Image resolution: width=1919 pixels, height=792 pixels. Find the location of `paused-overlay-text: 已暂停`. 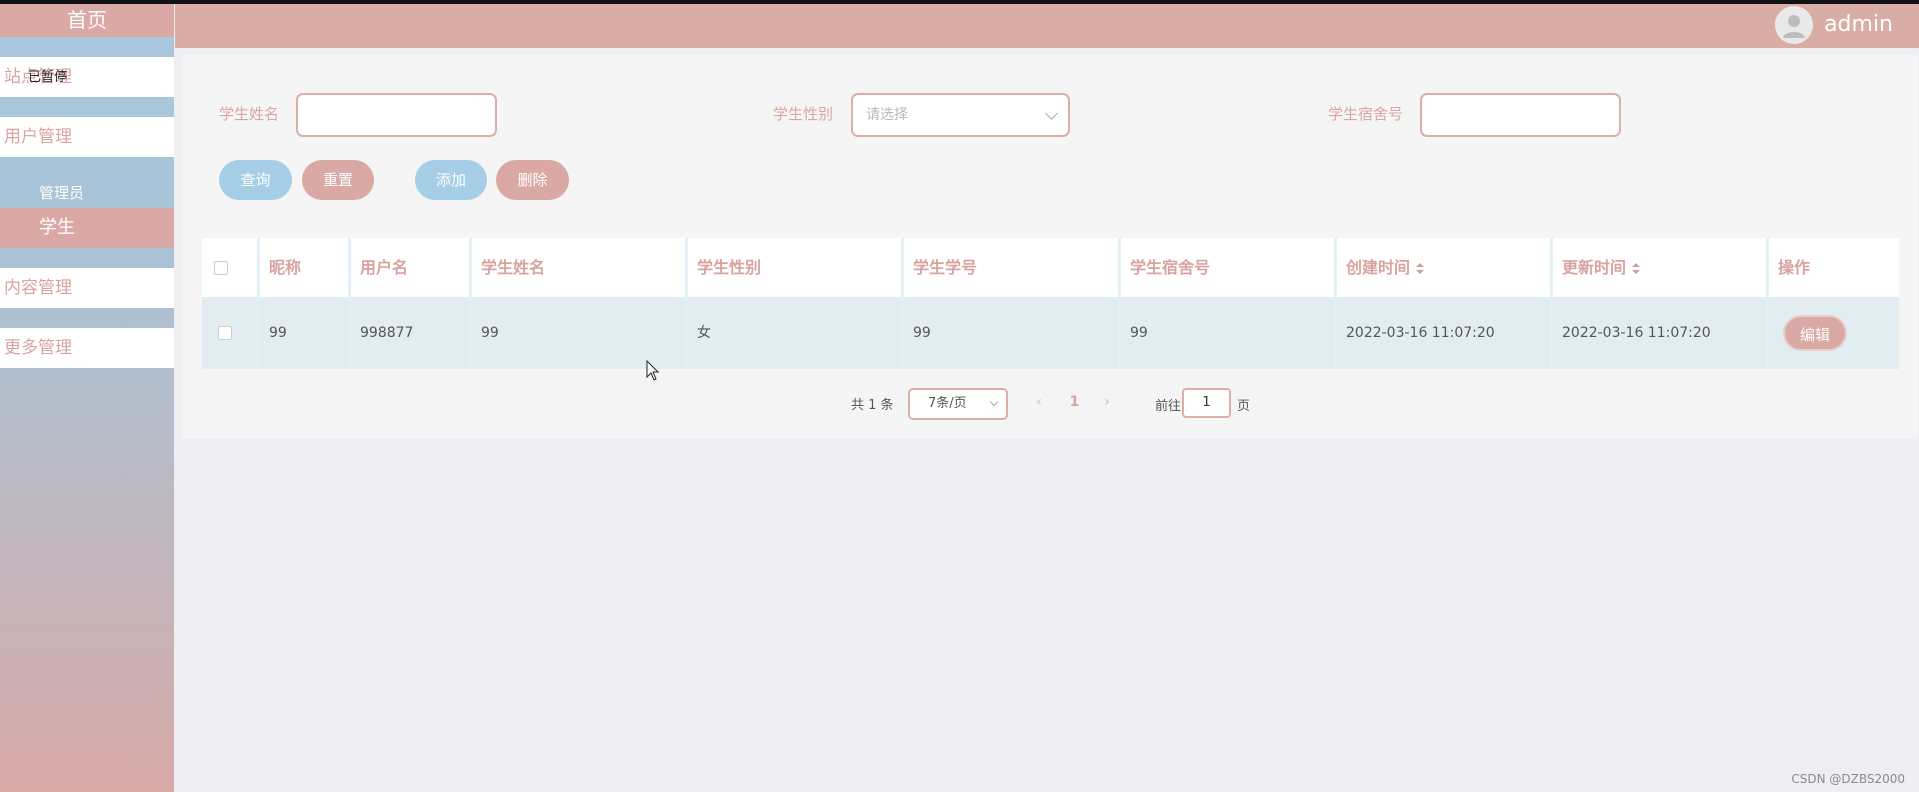

paused-overlay-text: 已暂停 is located at coordinates (48, 77).